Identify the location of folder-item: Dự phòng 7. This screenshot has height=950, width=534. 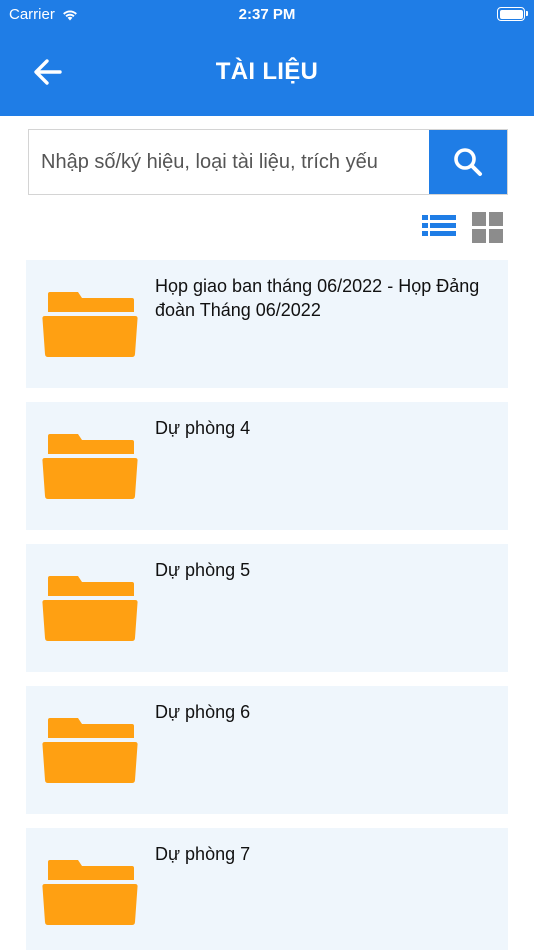
(267, 889).